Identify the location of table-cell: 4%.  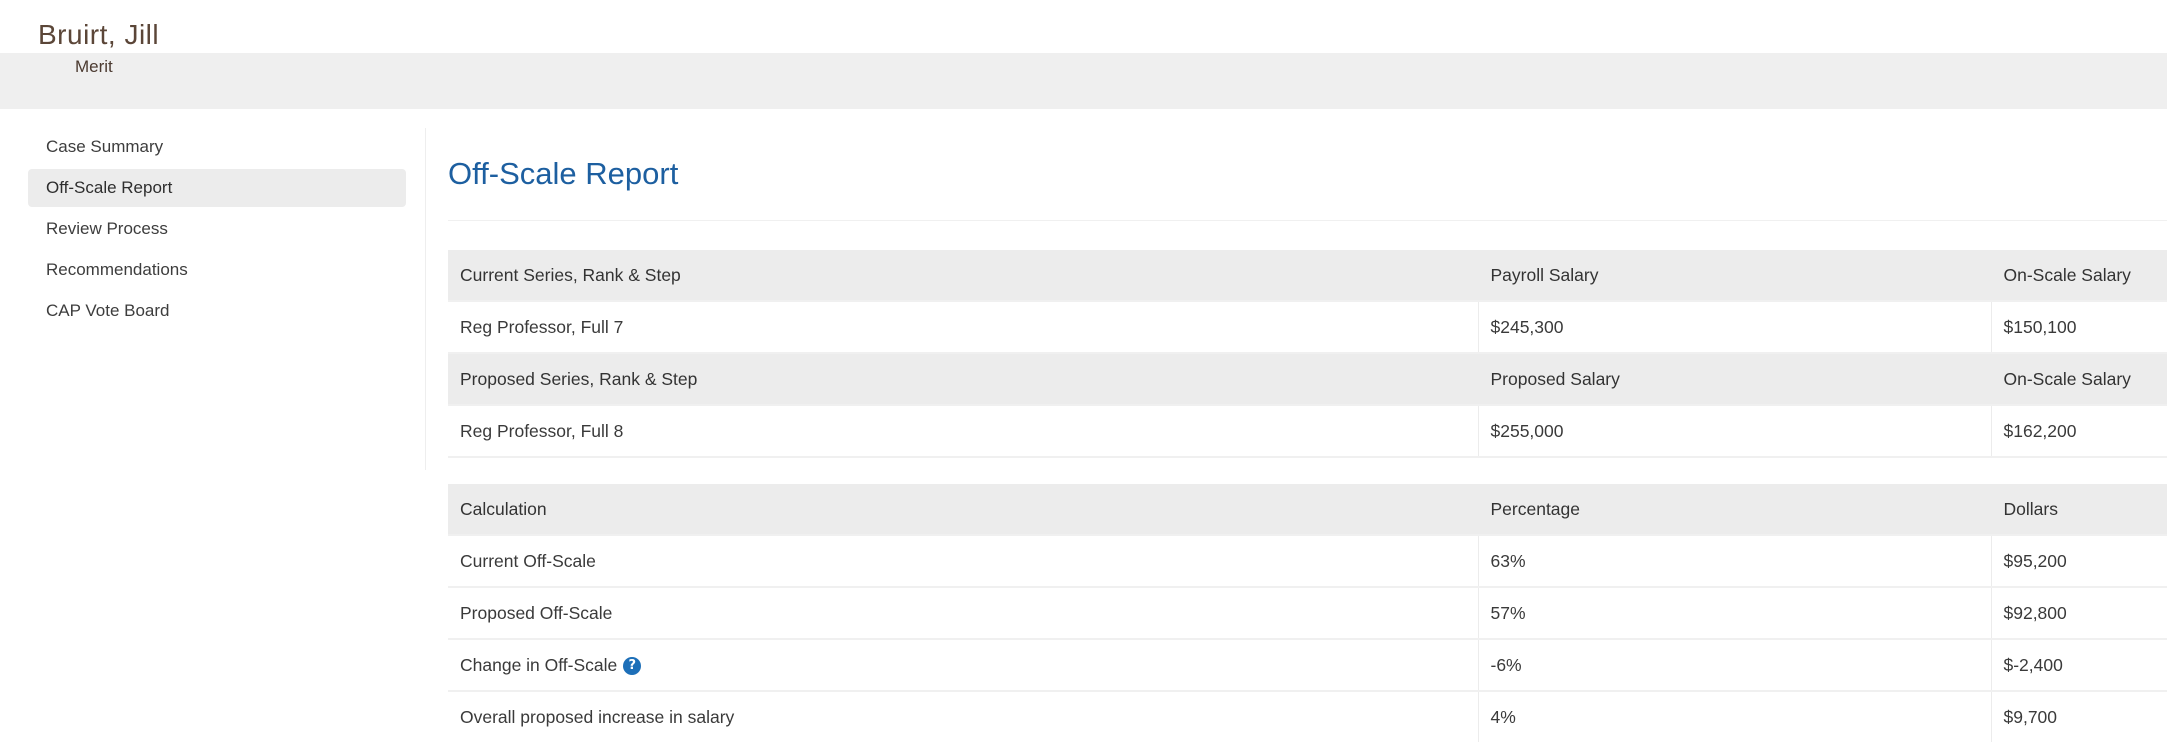
(1734, 716).